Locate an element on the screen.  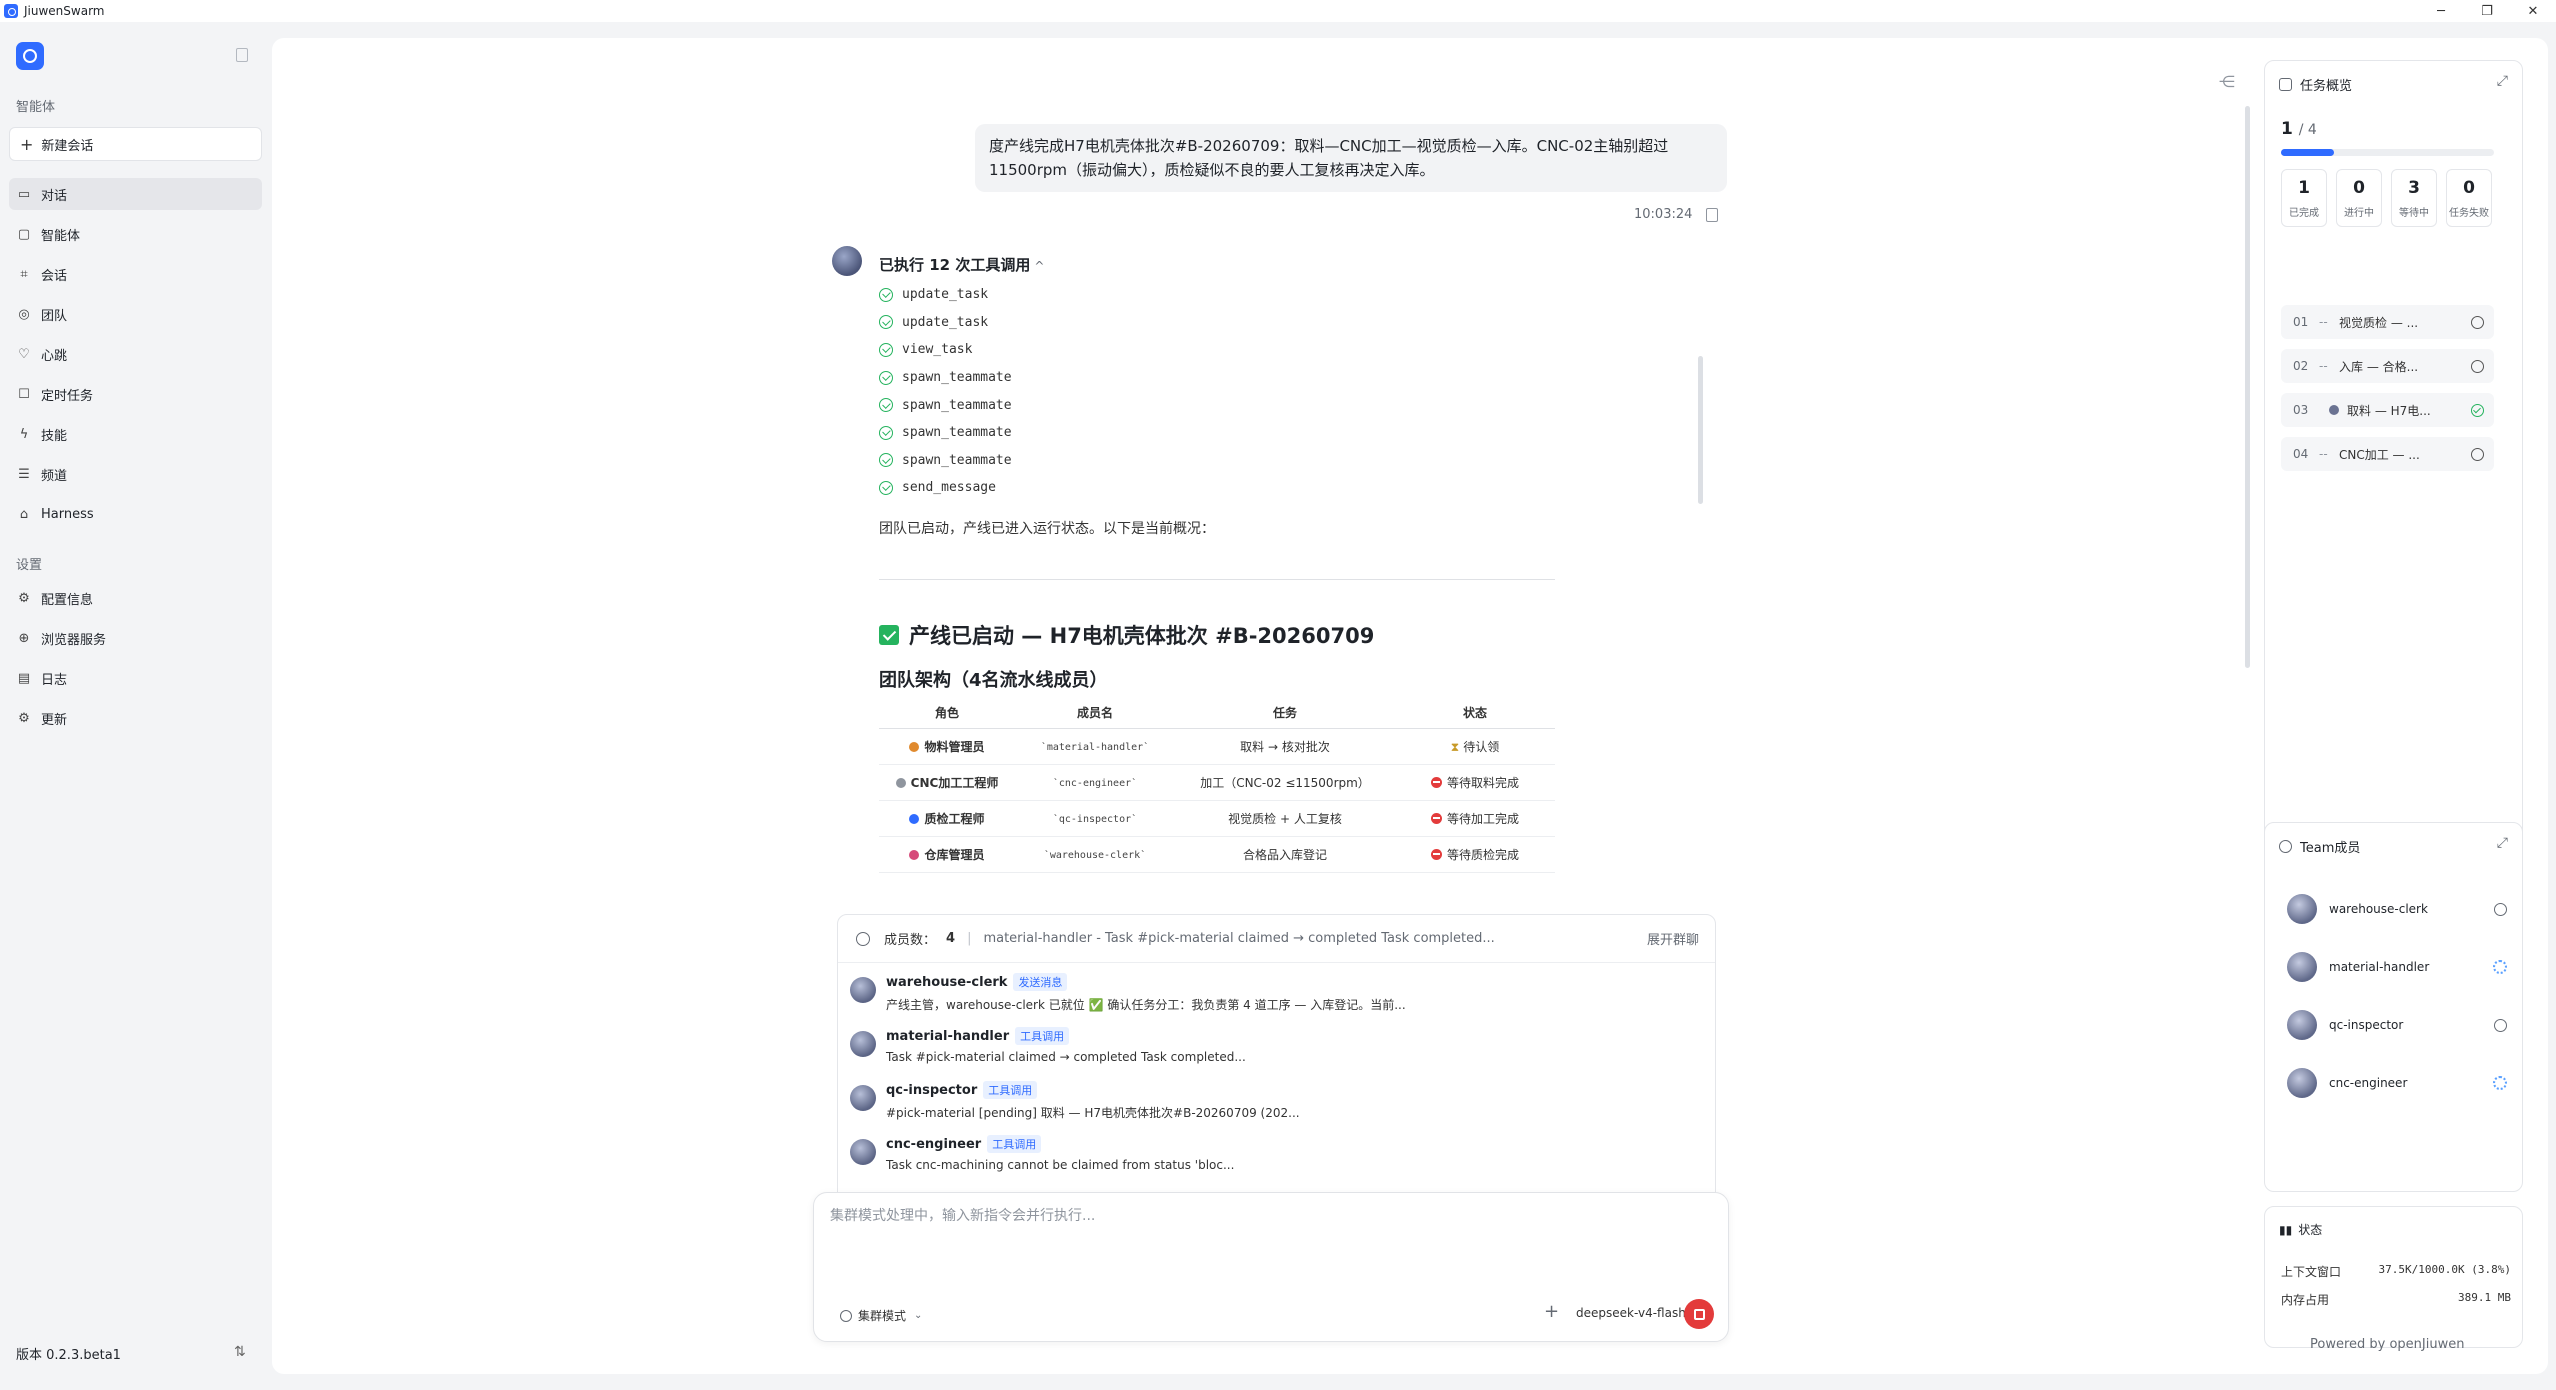
panel-title: Team成员 is located at coordinates (2330, 848).